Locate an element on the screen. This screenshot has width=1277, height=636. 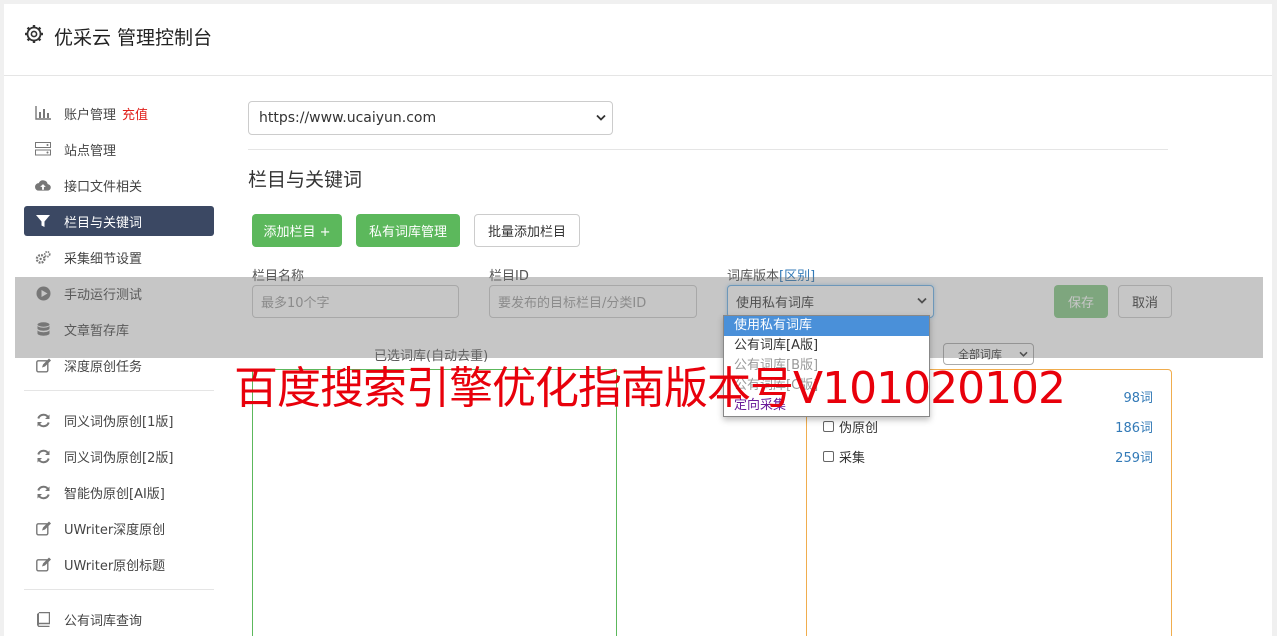
sidebar-item-label: 深度原创任务 is located at coordinates (103, 367).